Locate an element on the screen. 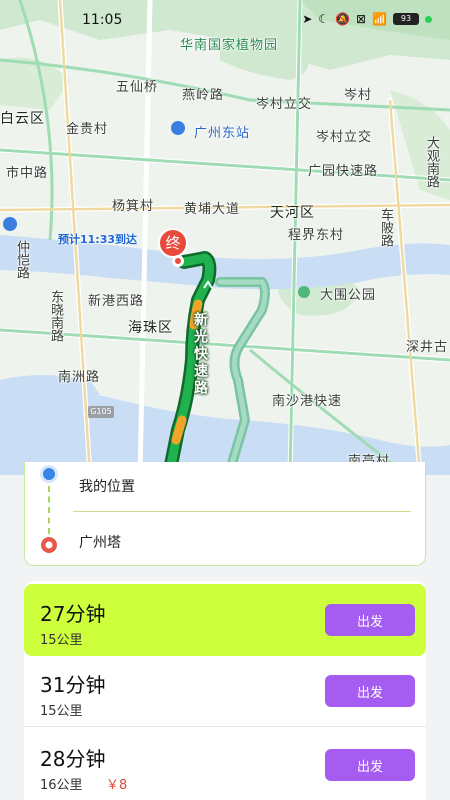 This screenshot has width=450, height=800. route-dashed-connector is located at coordinates (49, 510).